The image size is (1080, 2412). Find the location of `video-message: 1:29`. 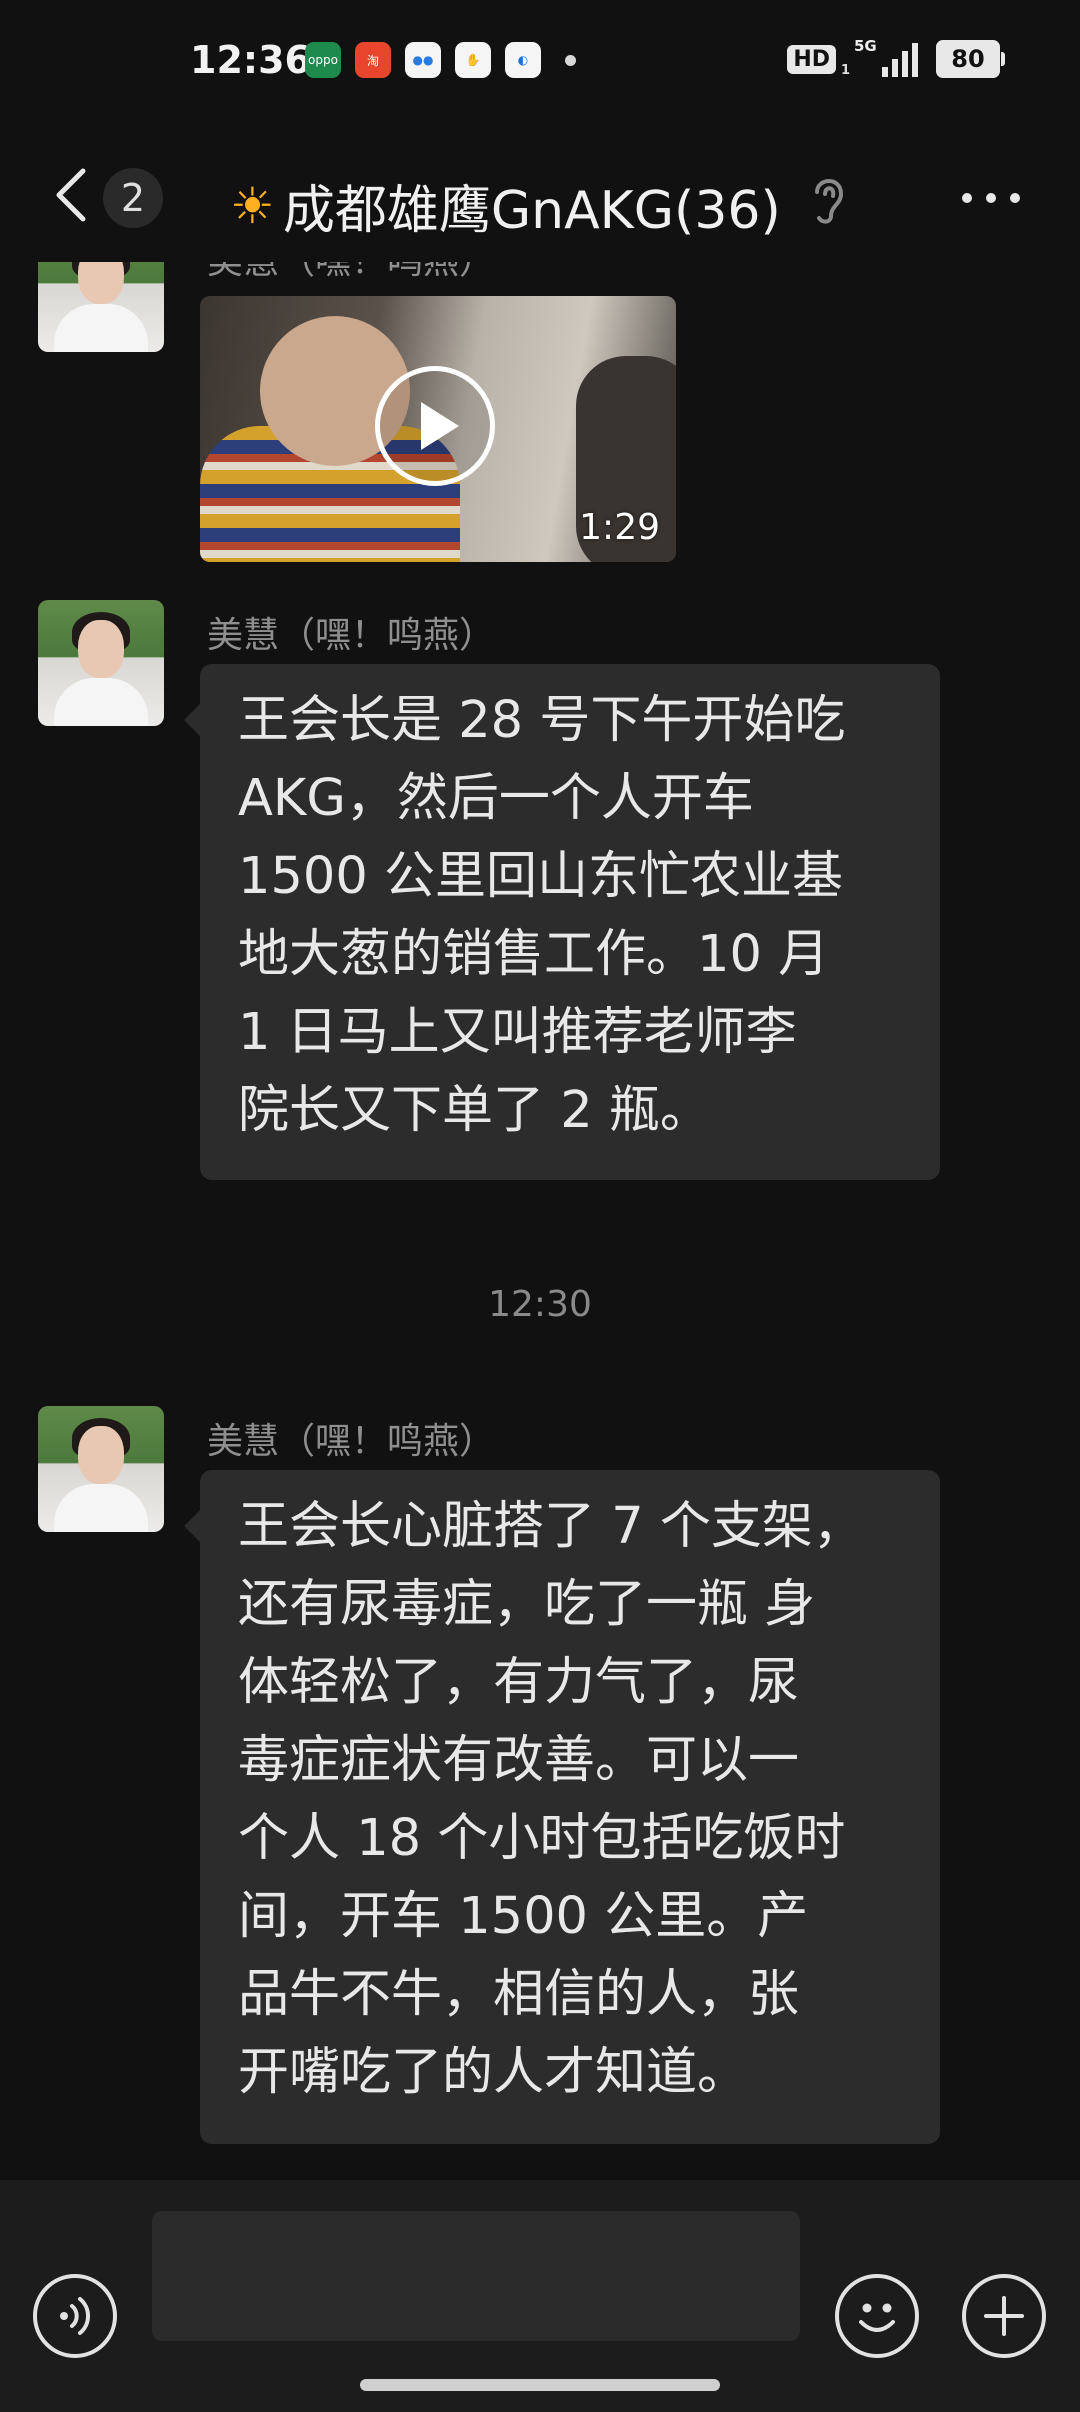

video-message: 1:29 is located at coordinates (438, 429).